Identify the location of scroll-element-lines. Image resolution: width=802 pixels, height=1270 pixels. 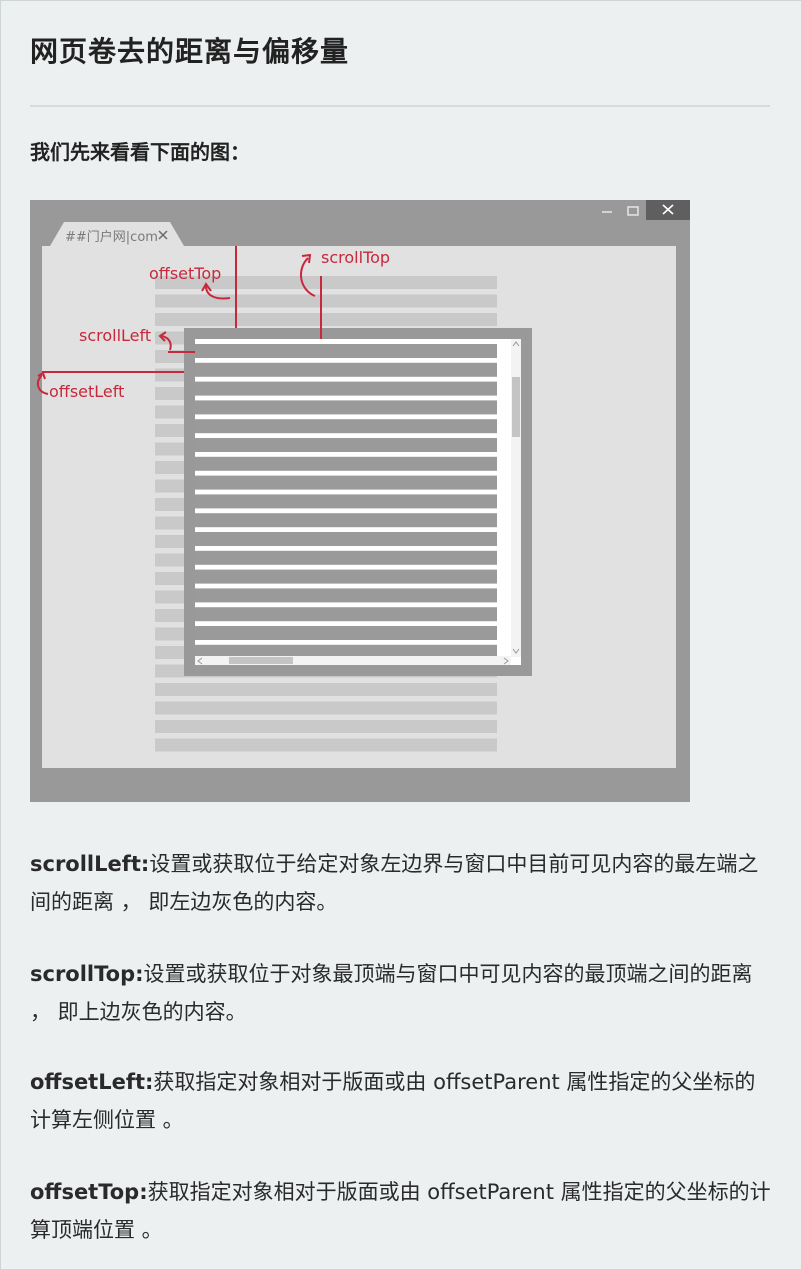
(346, 501).